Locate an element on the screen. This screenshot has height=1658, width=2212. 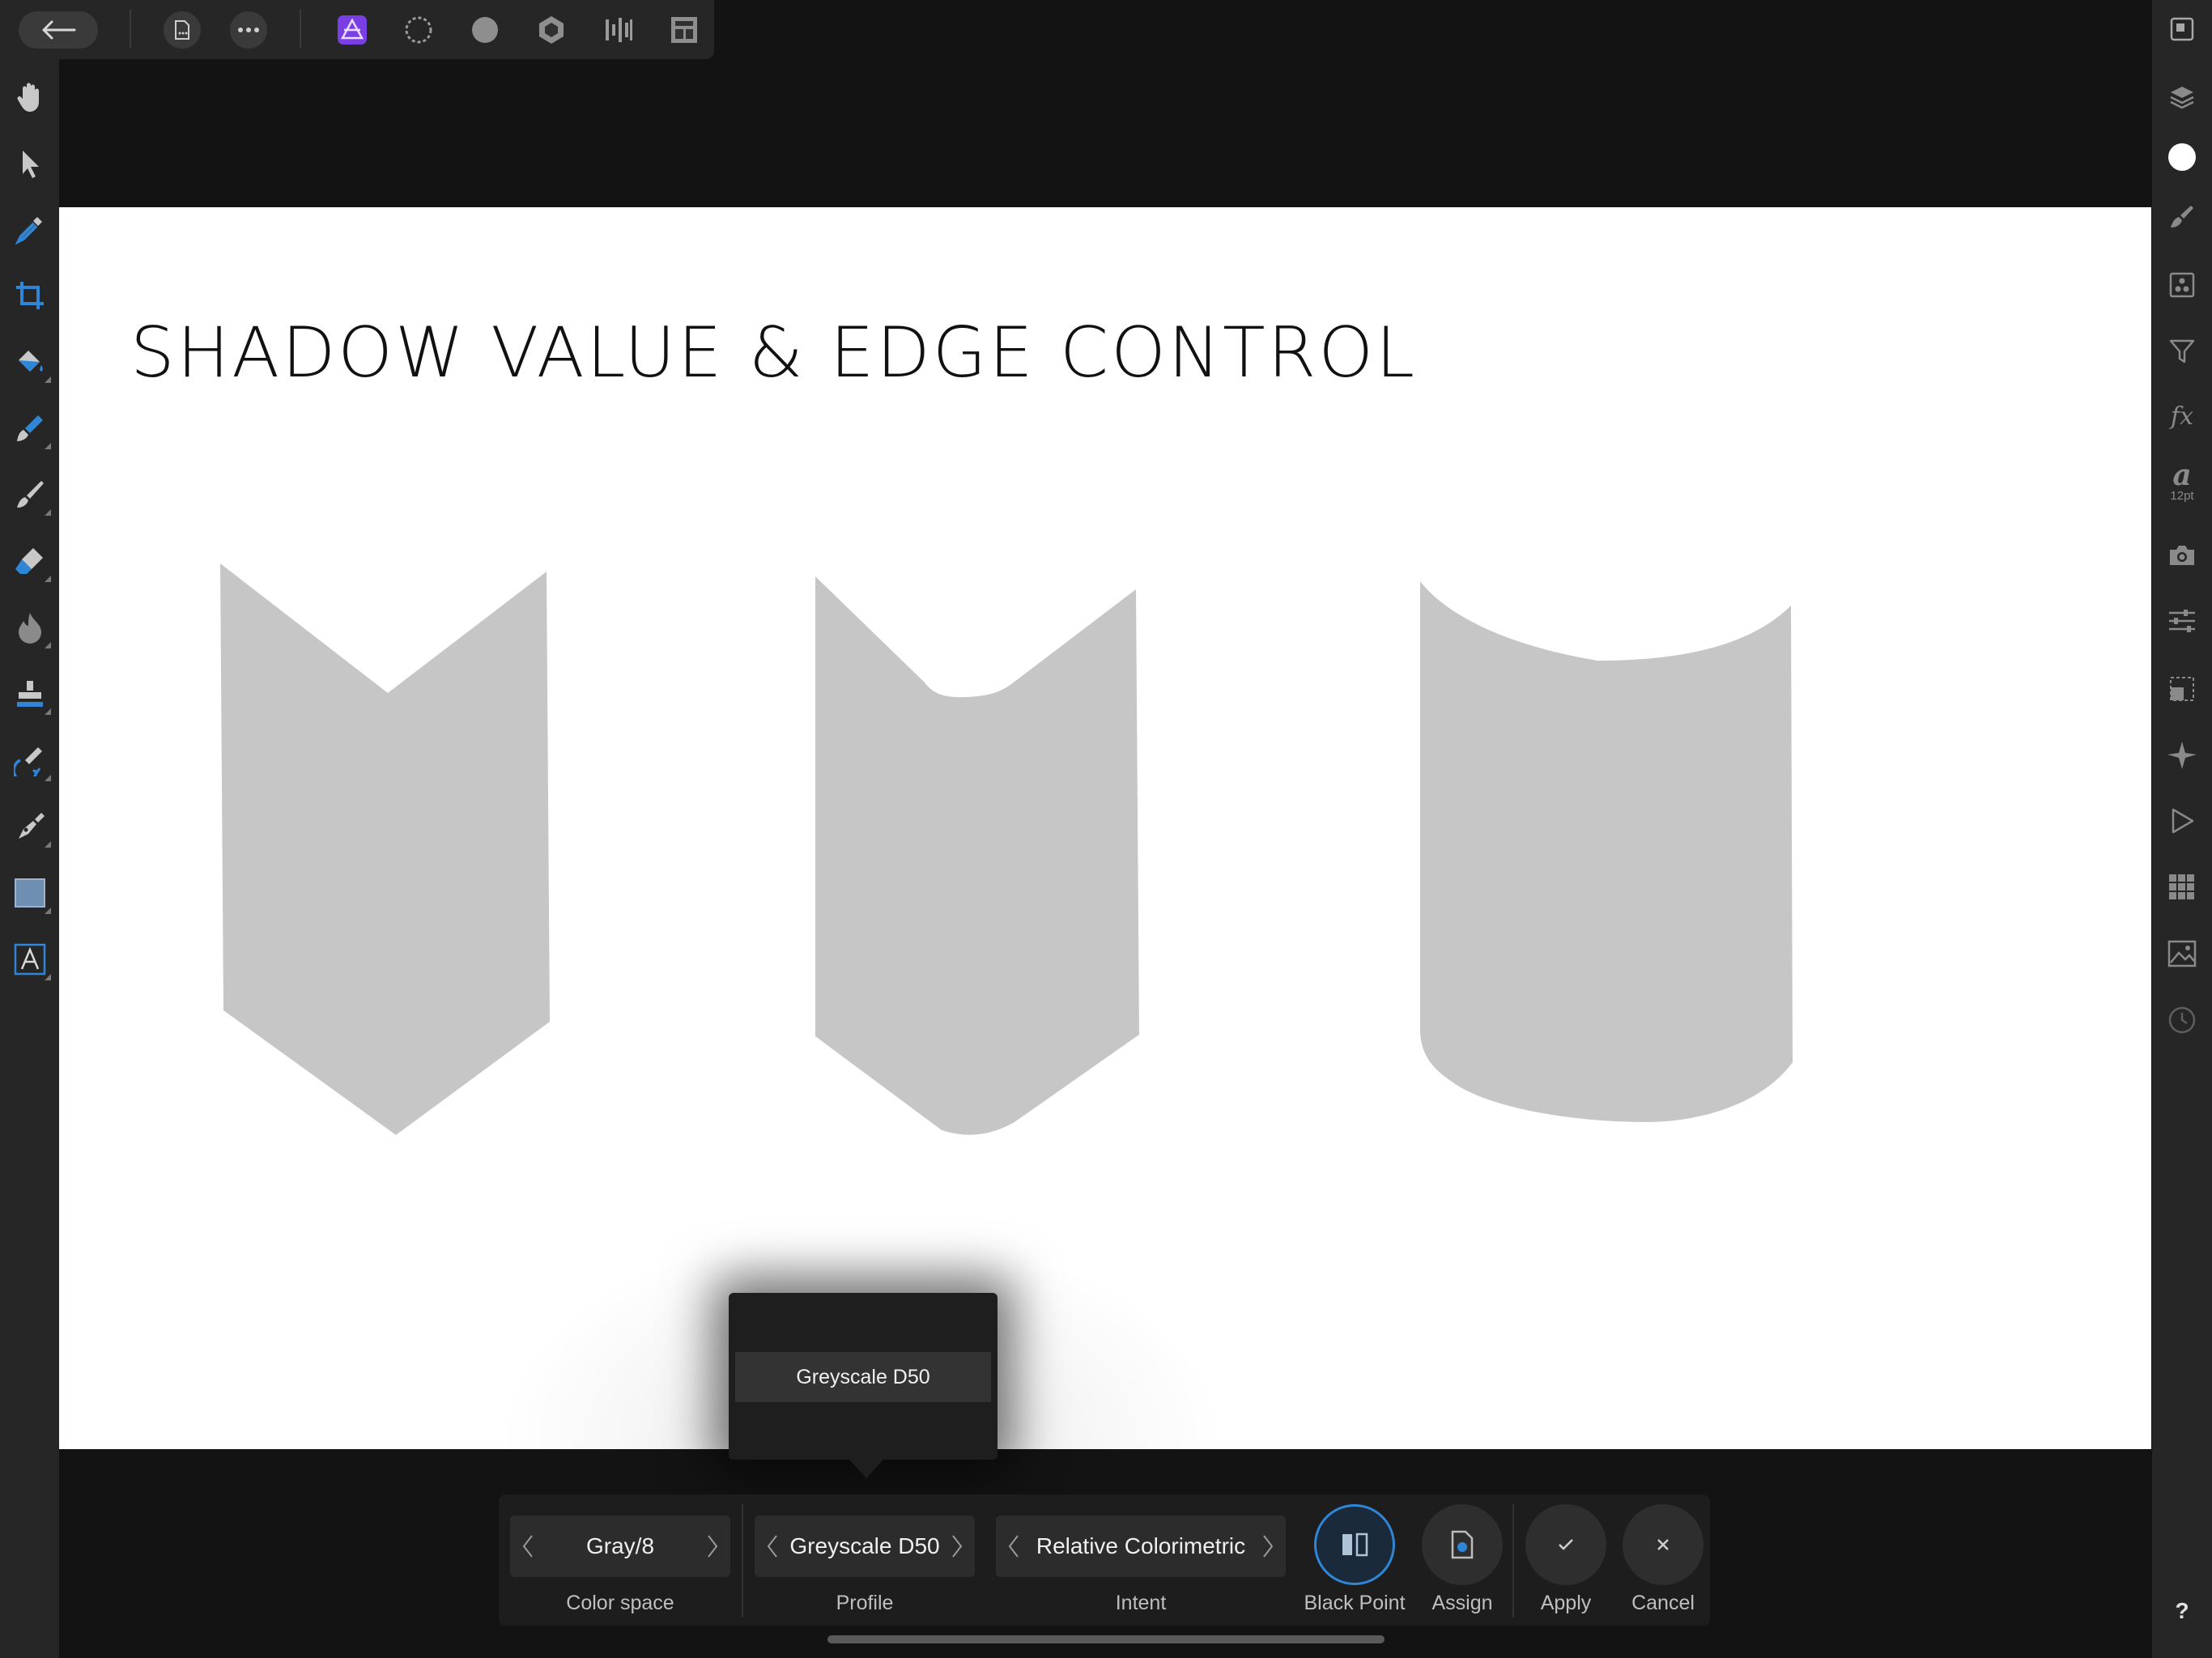
color-picker-icon is located at coordinates (28, 230).